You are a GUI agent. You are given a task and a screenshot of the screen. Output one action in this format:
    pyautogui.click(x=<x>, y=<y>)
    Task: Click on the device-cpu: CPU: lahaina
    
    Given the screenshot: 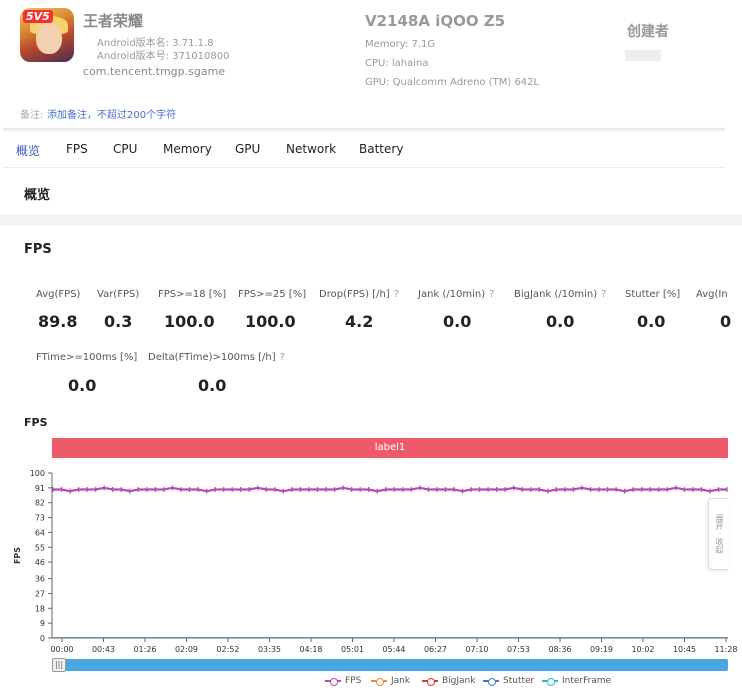 What is the action you would take?
    pyautogui.click(x=397, y=63)
    